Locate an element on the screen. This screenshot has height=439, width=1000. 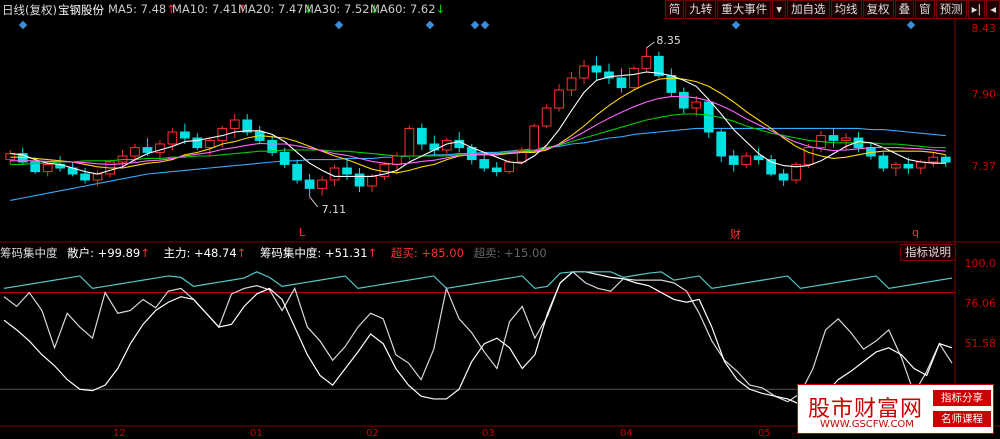
event-marker-q: q is located at coordinates (915, 232).